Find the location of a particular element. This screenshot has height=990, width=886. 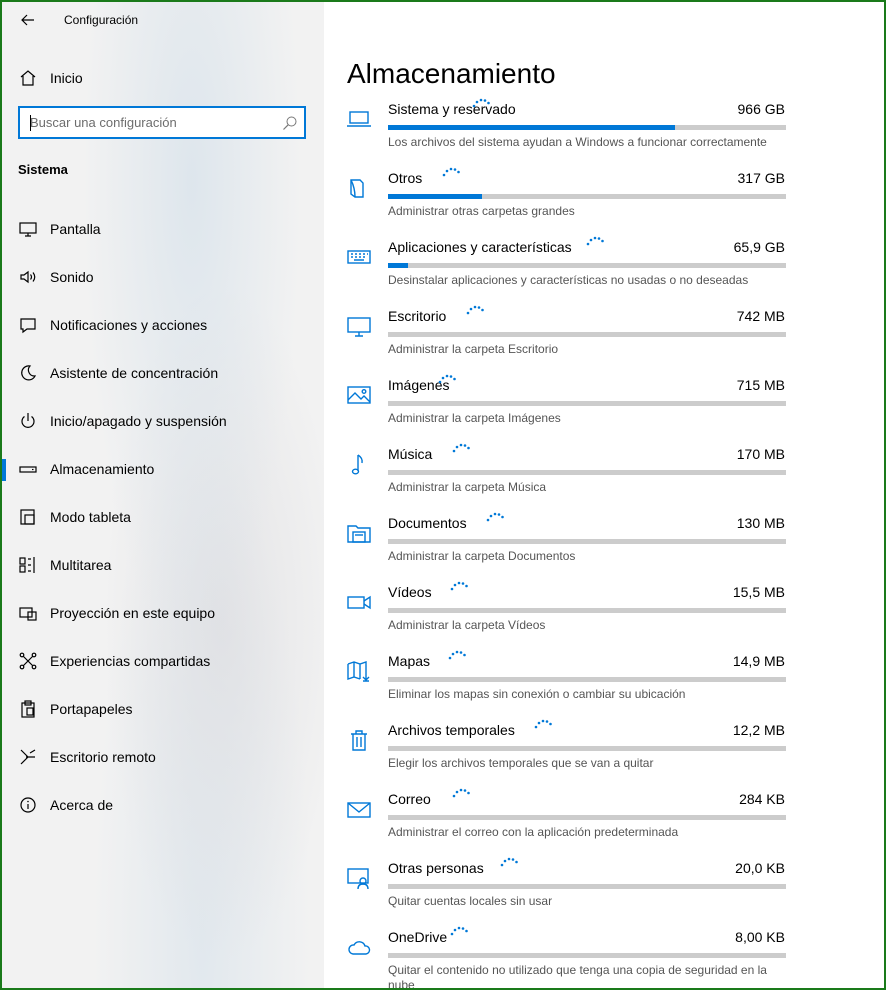

category-size: 15,5 MB is located at coordinates (758, 592).